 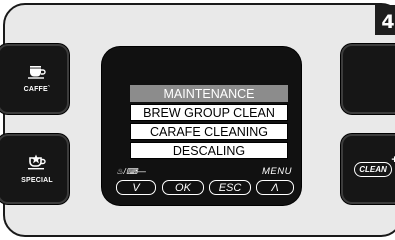 I want to click on clean-button: CLEAN +, so click(x=368, y=169).